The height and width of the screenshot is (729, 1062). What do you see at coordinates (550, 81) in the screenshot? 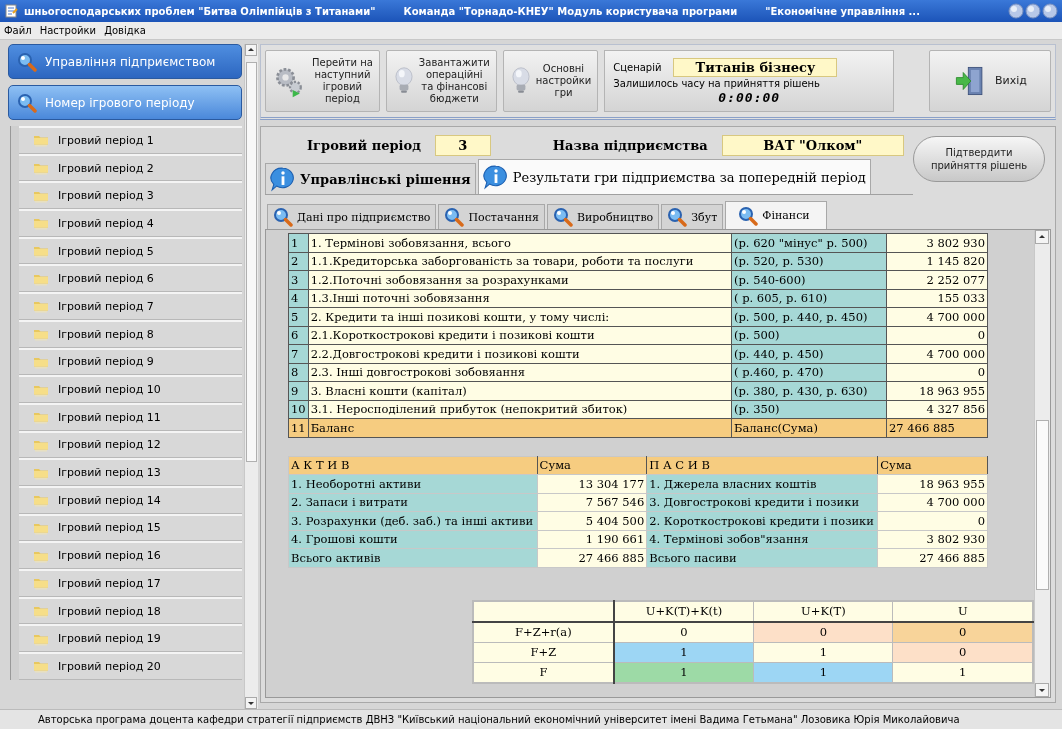
I see `toolbar-button: Основні настройки гри` at bounding box center [550, 81].